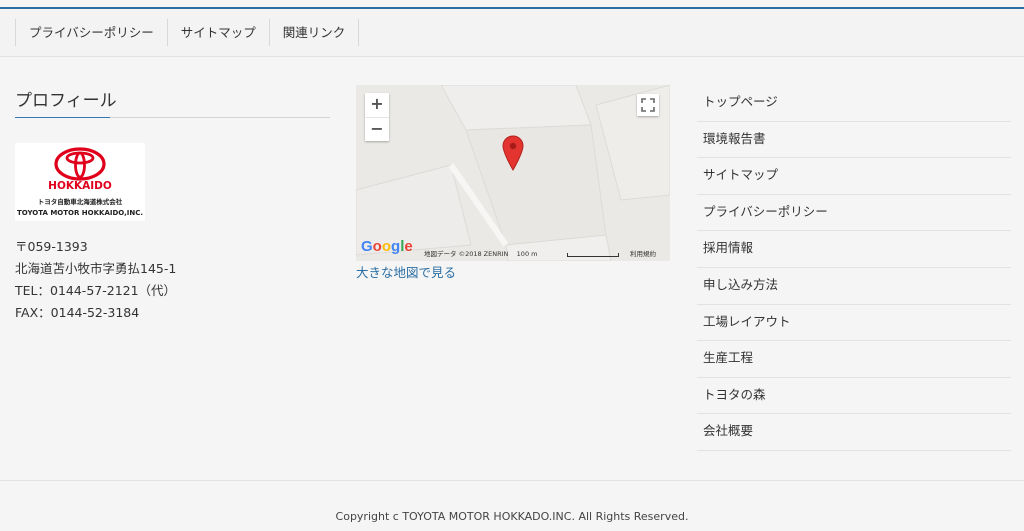 Image resolution: width=1024 pixels, height=531 pixels. Describe the element at coordinates (854, 323) in the screenshot. I see `side-nav-factory-layout: 工場レイアウト` at that location.